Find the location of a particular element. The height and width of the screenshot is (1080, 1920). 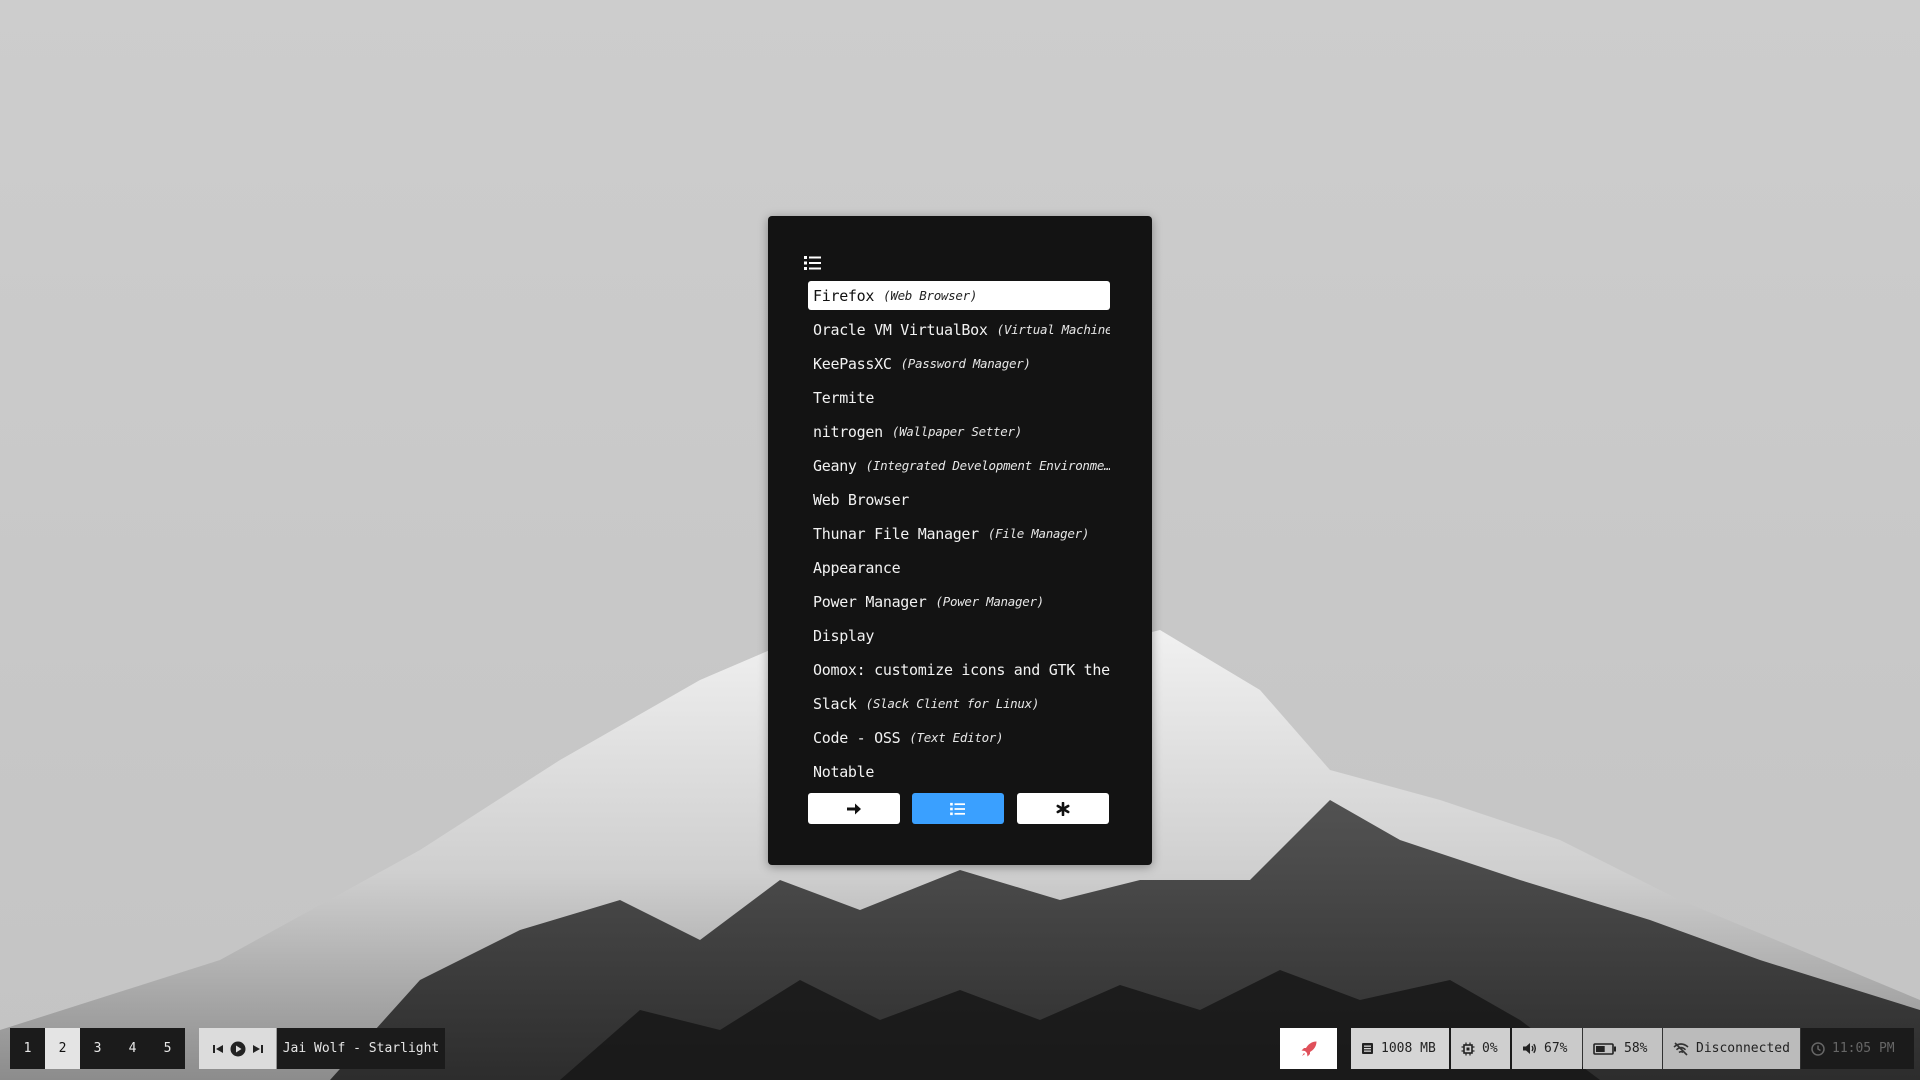

app-item: Power Manager (Power Manager) is located at coordinates (959, 601).